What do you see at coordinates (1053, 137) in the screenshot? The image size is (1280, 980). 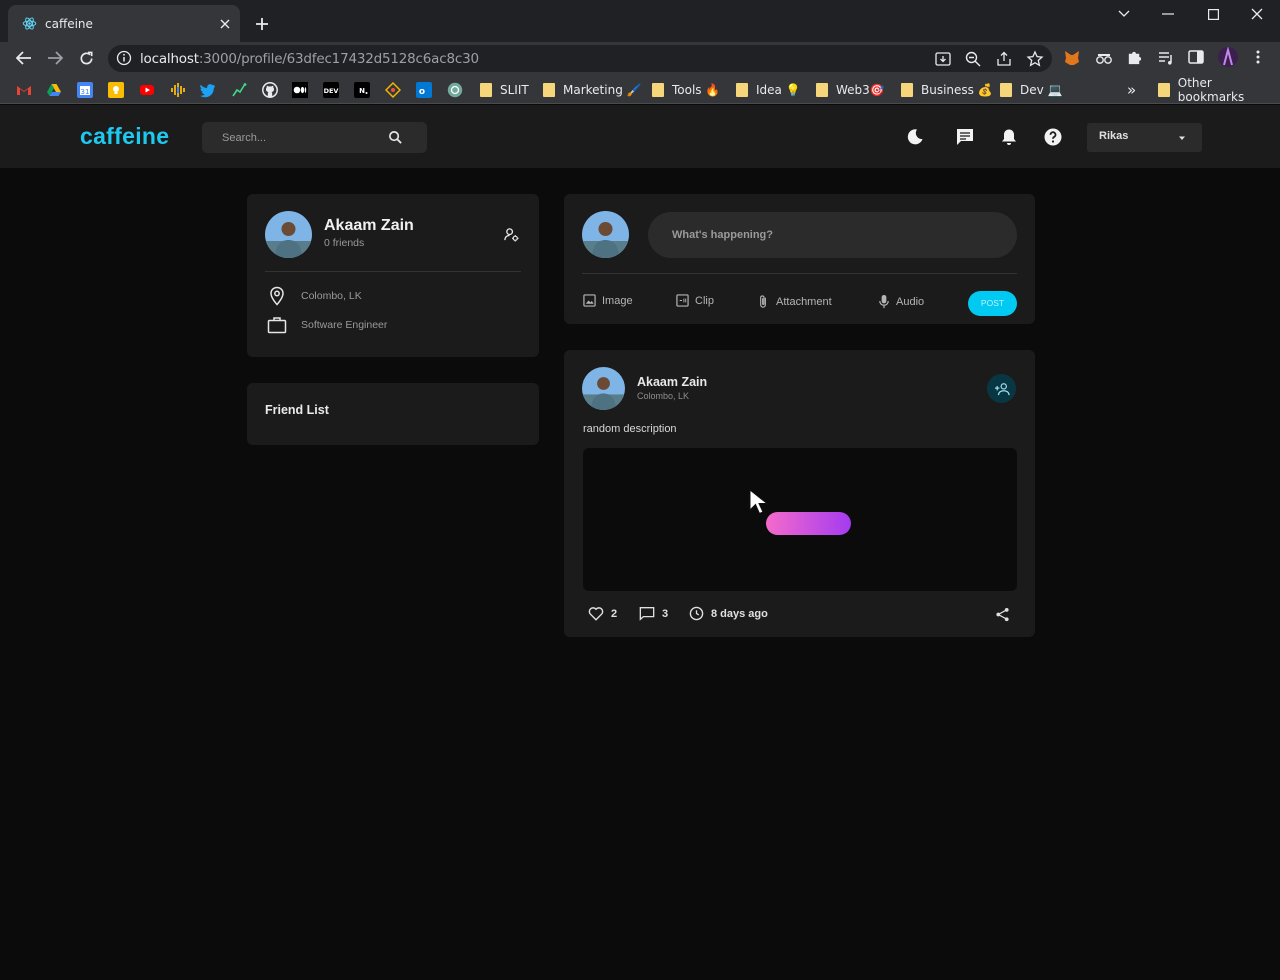 I see `help-icon` at bounding box center [1053, 137].